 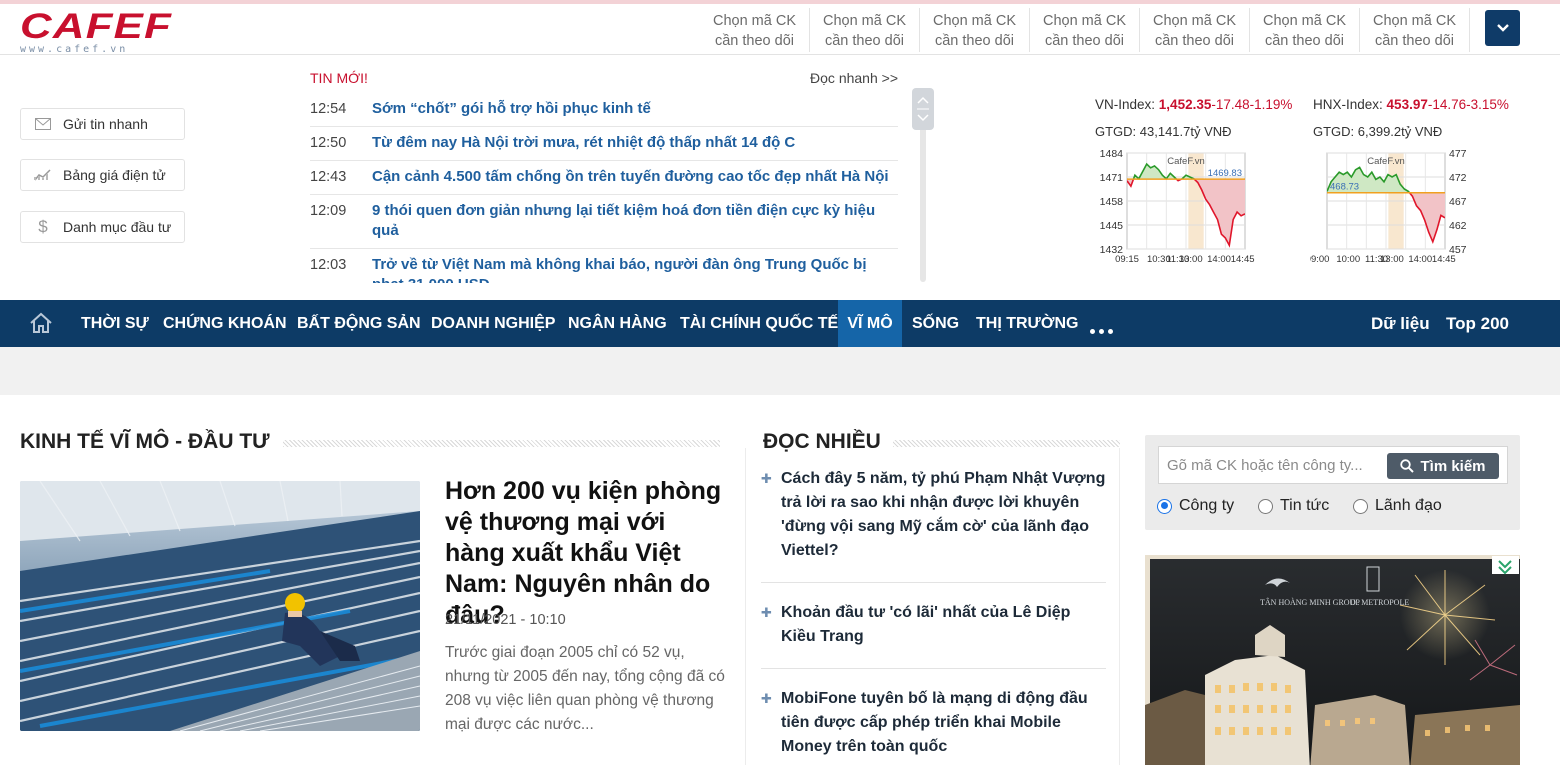 I want to click on nav-ngan-hang: NGÂN HÀNG, so click(x=617, y=323).